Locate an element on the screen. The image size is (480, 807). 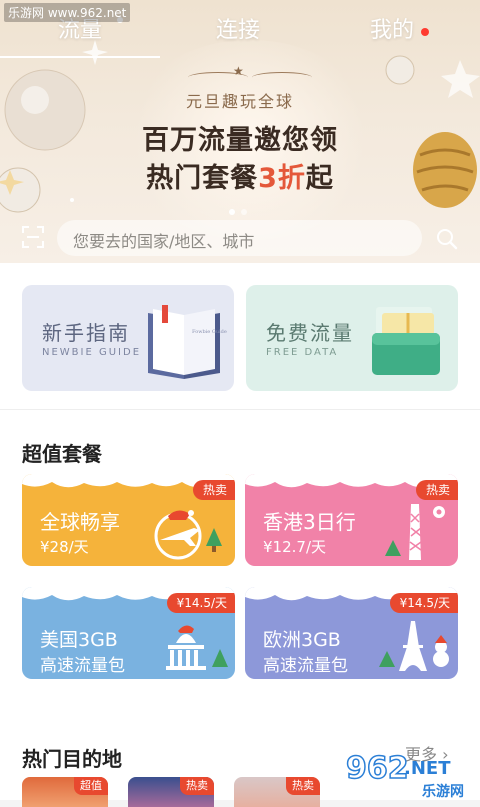
wallet-gift-icon is located at coordinates (406, 341).